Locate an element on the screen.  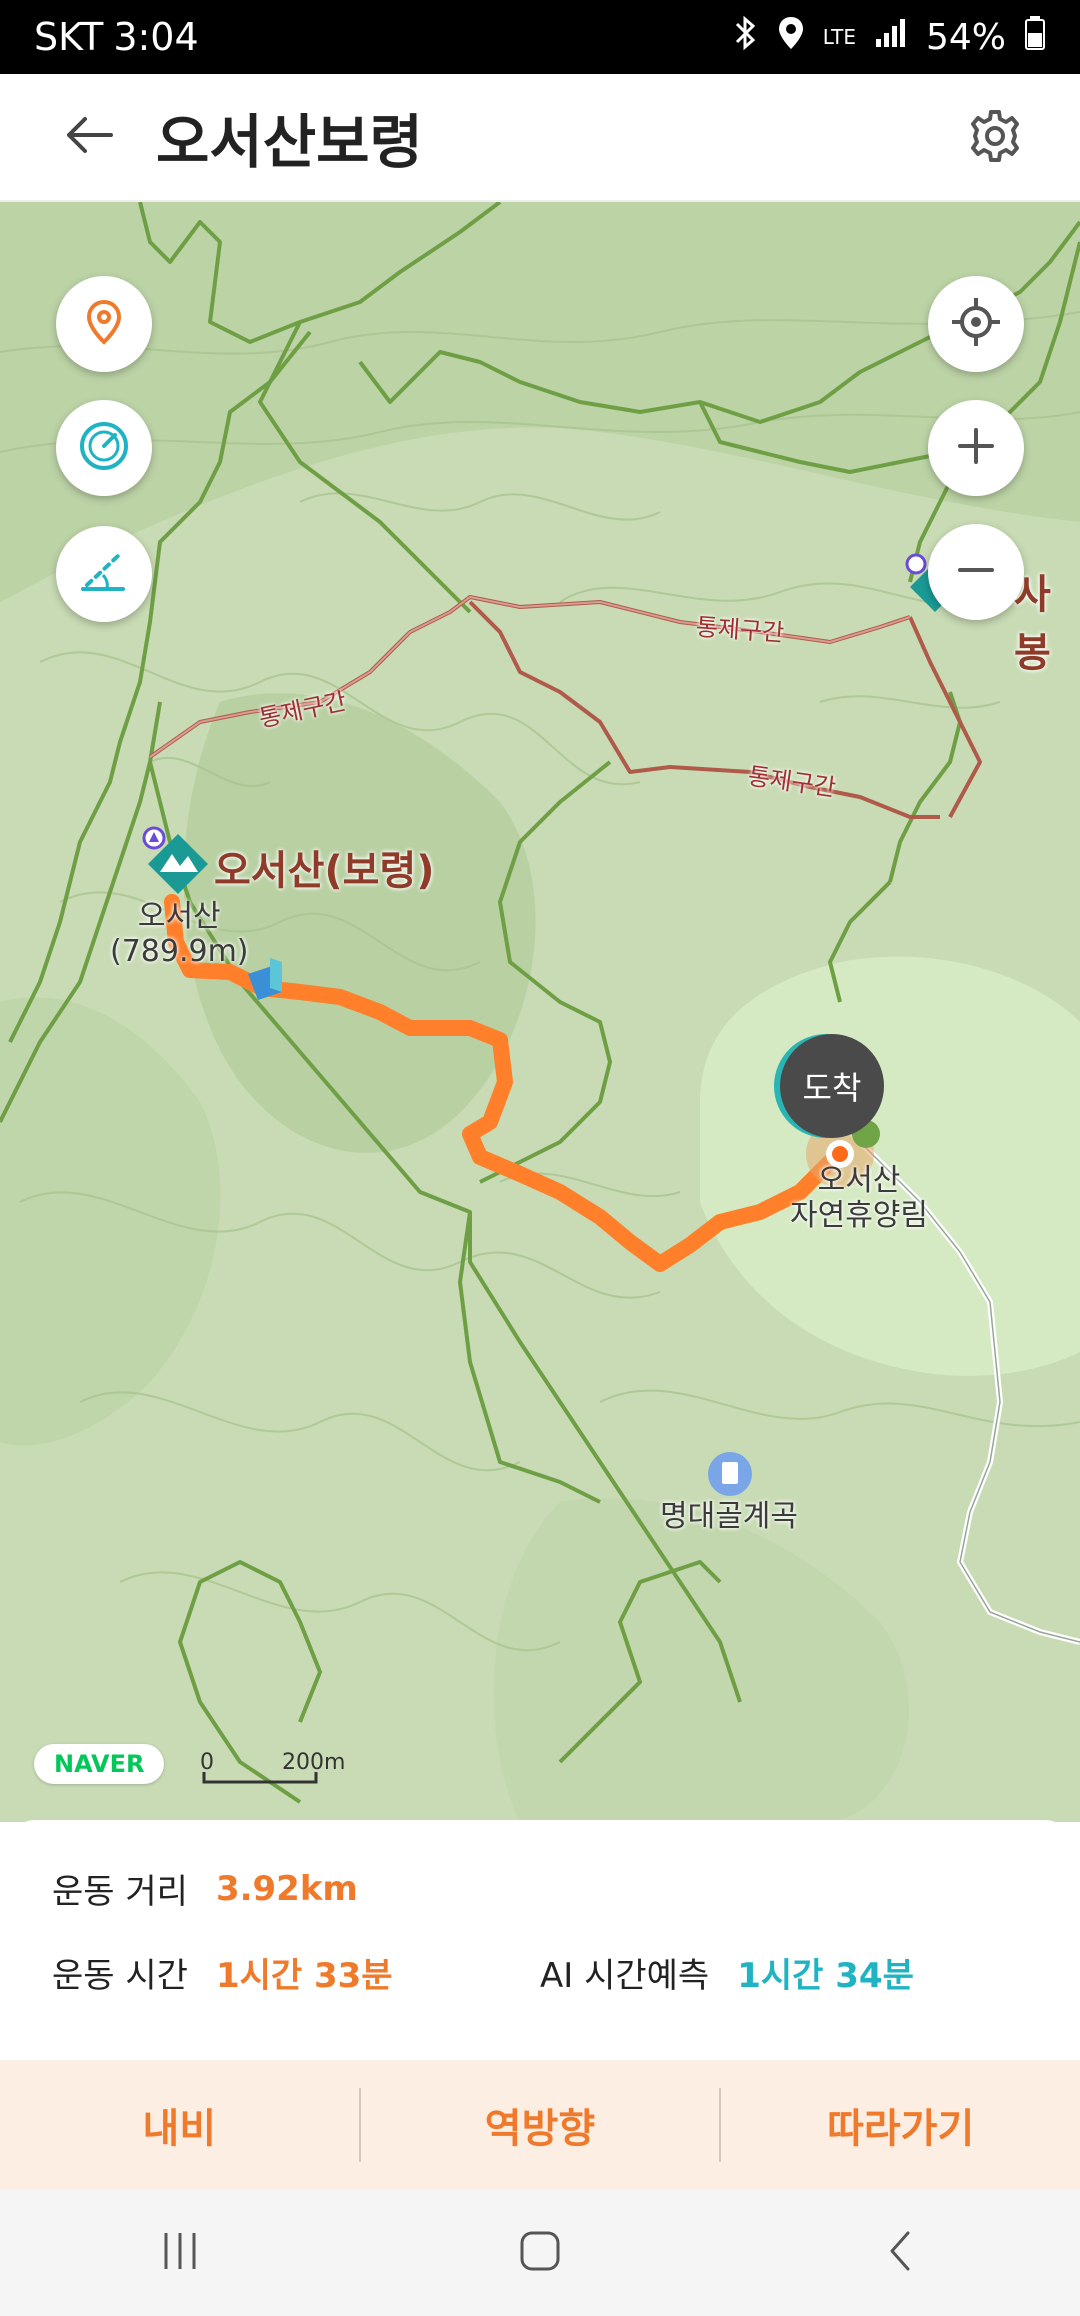
arrow-left-icon is located at coordinates (89, 137).